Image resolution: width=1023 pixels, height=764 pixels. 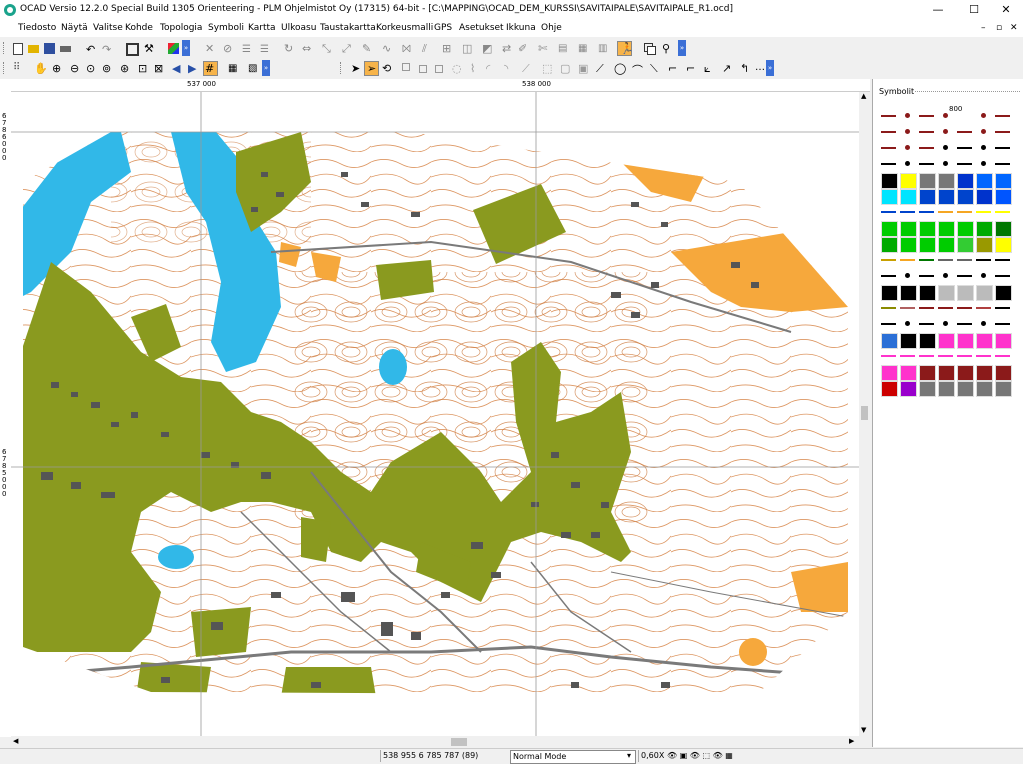 I want to click on scale-icon: ⤡, so click(x=327, y=48).